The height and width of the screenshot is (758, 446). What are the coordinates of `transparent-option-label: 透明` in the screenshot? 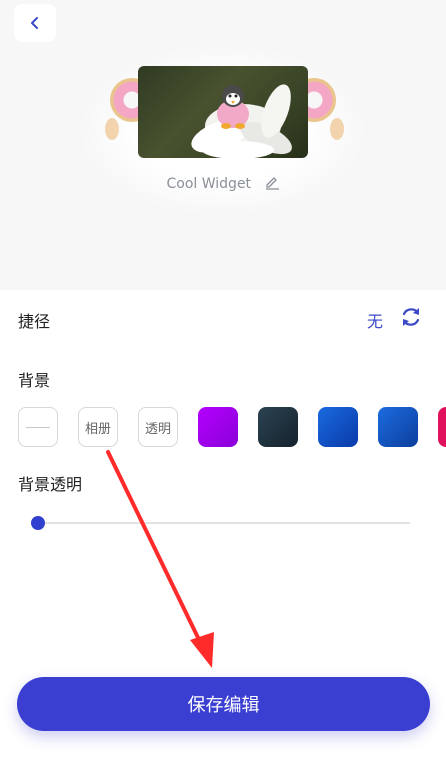 It's located at (157, 429).